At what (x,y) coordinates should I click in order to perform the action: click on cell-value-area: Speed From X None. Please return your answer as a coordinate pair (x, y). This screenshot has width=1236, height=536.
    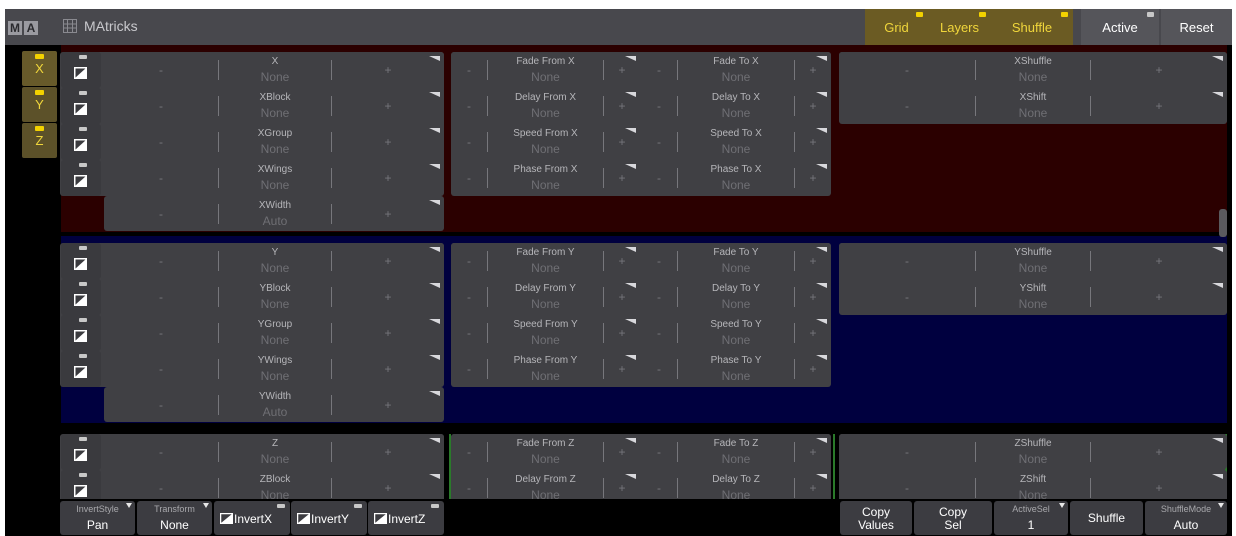
    Looking at the image, I should click on (545, 141).